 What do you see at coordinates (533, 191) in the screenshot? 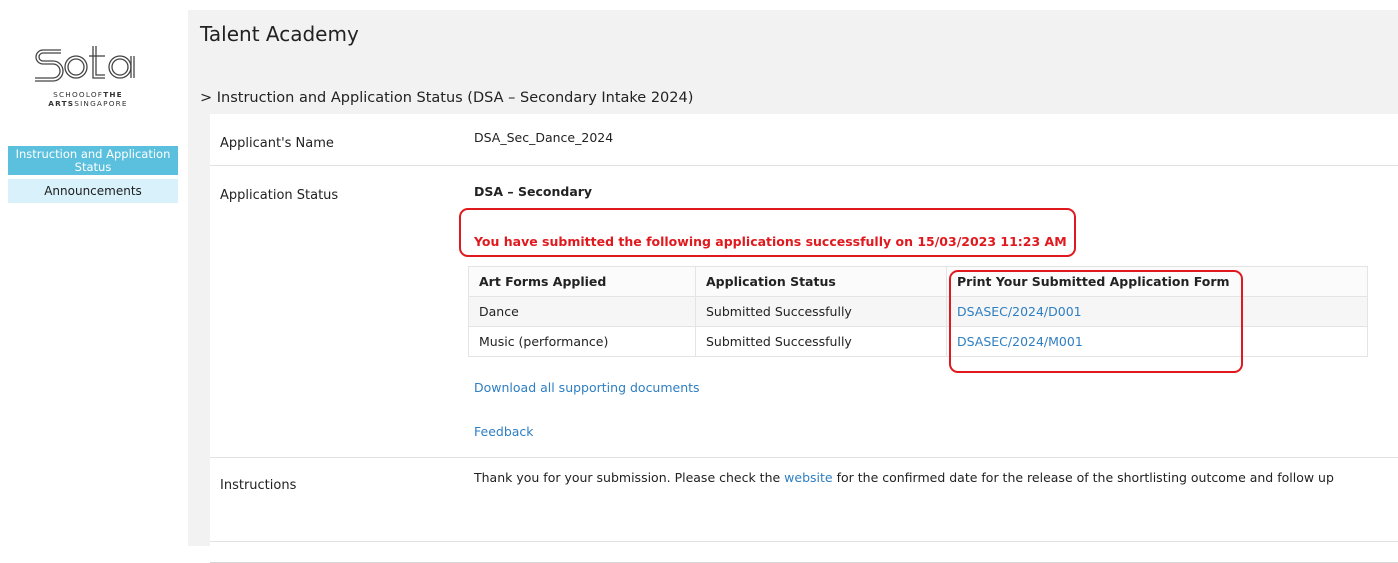
I see `programme-name: DSA – Secondary` at bounding box center [533, 191].